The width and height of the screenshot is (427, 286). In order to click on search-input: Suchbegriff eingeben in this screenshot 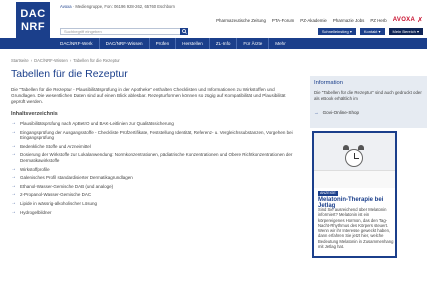, I will do `click(121, 31)`.